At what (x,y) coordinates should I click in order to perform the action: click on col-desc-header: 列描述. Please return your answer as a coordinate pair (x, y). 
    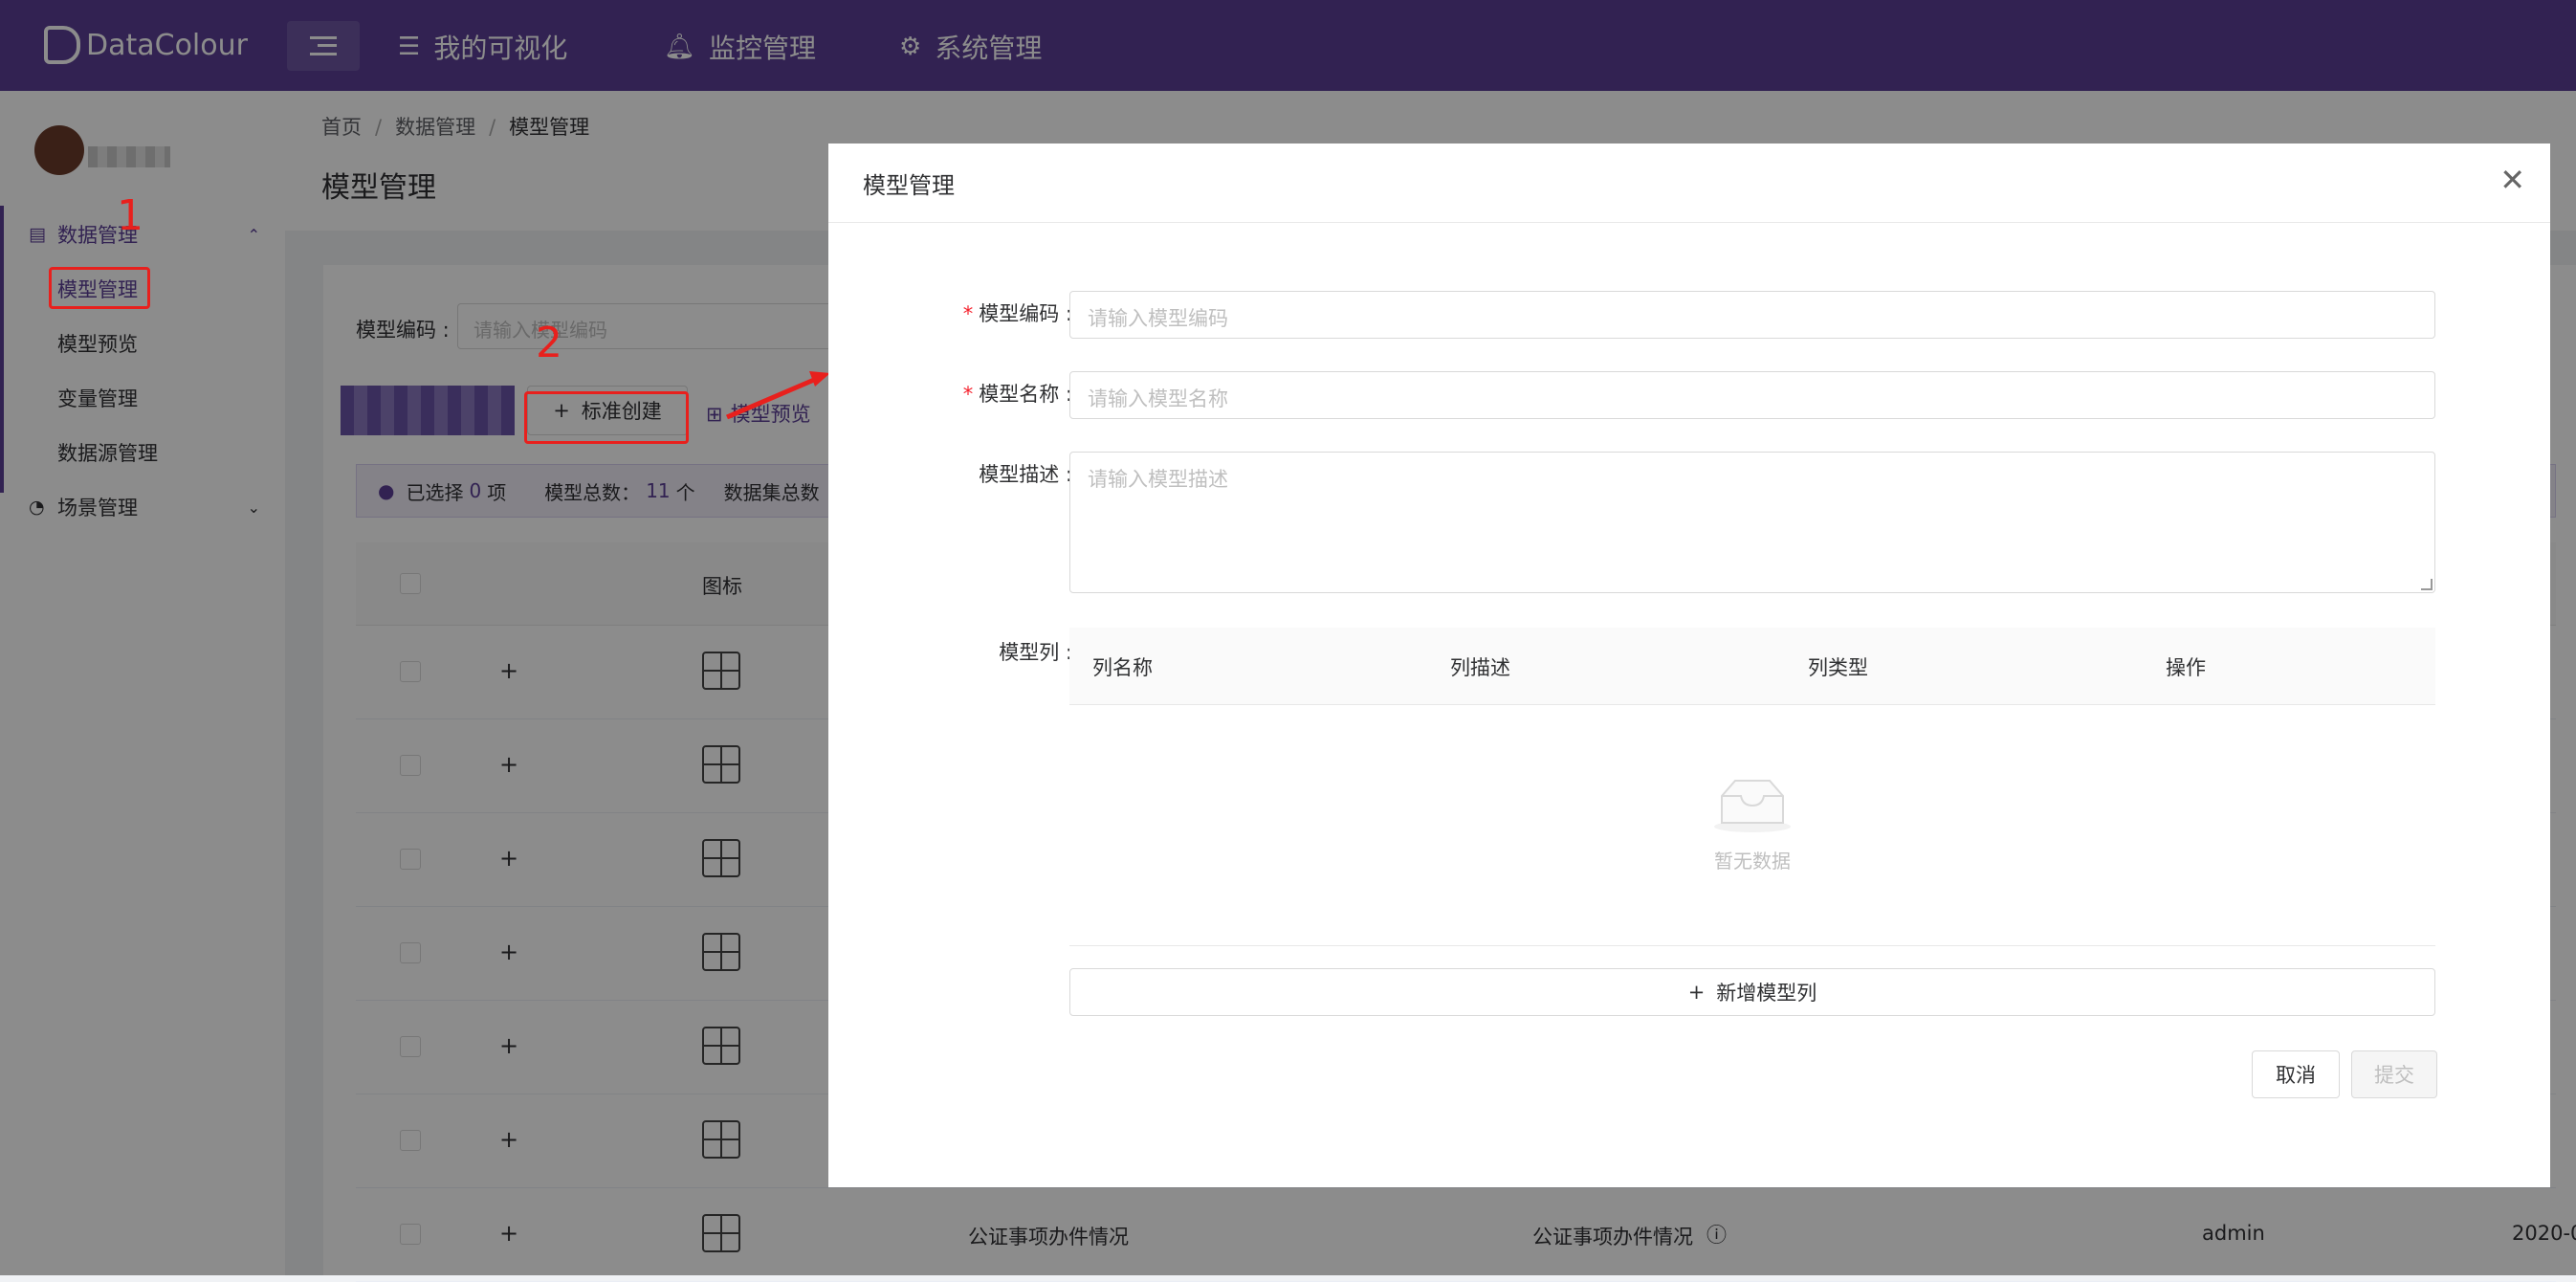
    Looking at the image, I should click on (1480, 668).